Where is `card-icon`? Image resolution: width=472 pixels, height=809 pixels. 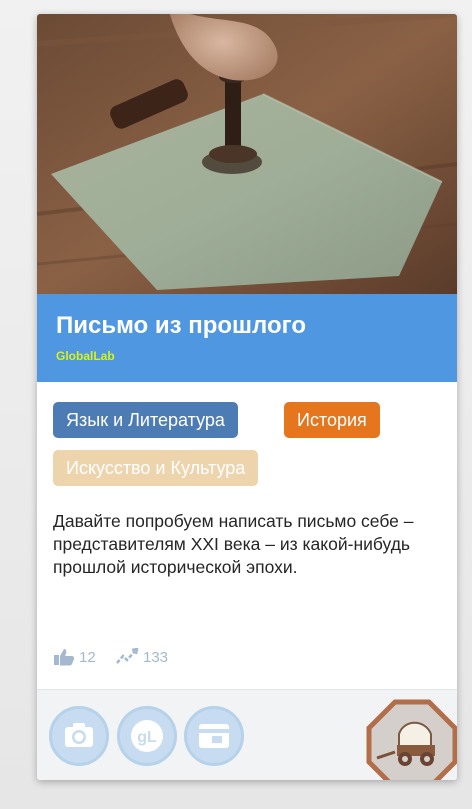
card-icon is located at coordinates (214, 736).